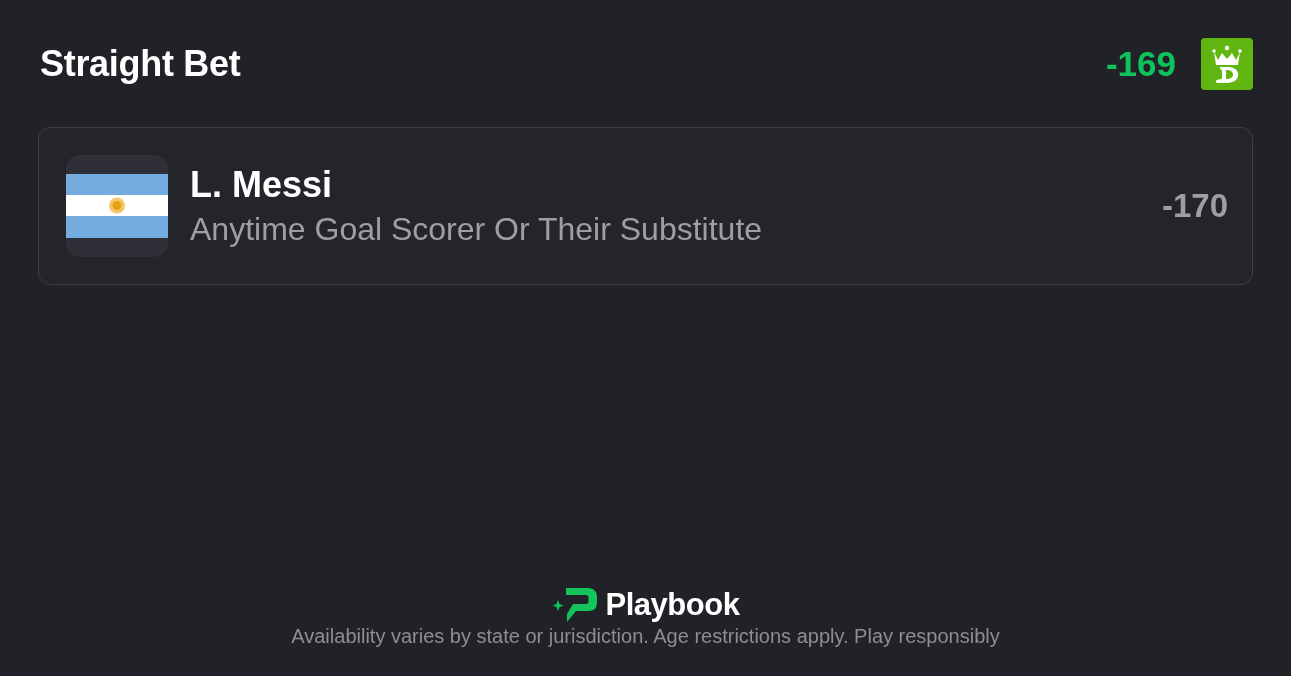  Describe the element at coordinates (672, 605) in the screenshot. I see `brand-name: Playbook` at that location.